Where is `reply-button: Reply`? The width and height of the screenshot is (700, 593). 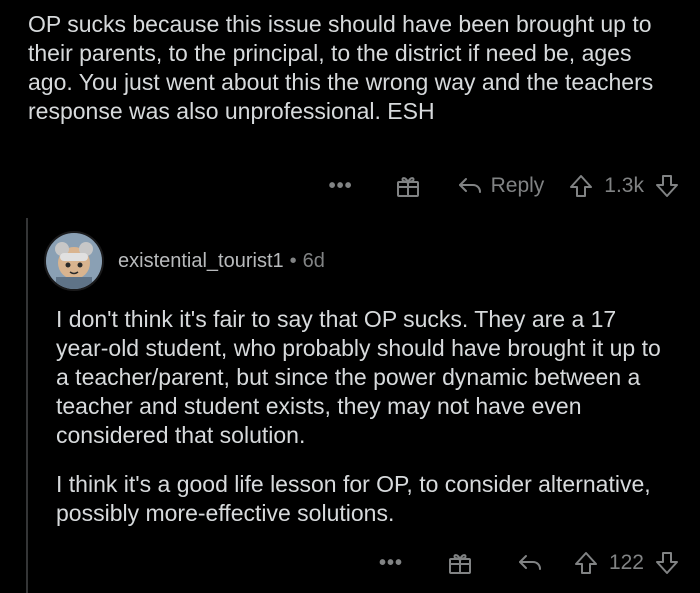 reply-button: Reply is located at coordinates (501, 186).